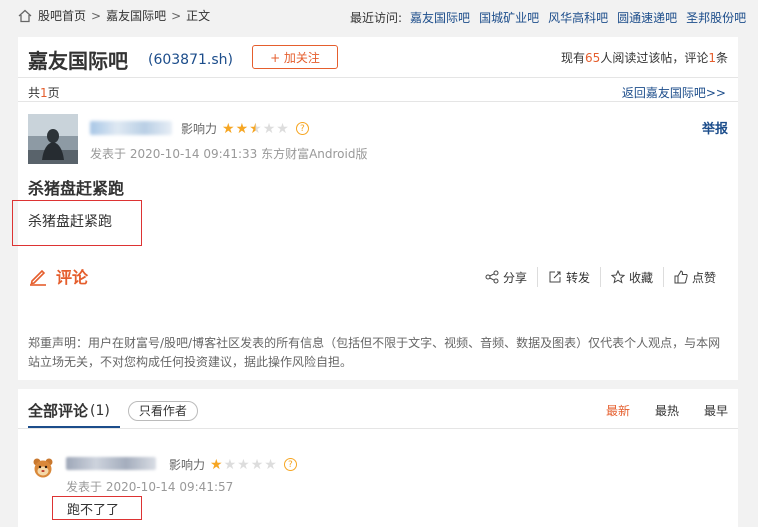 This screenshot has width=758, height=527. Describe the element at coordinates (654, 410) in the screenshot. I see `comment-sort-tabs: 最新 最热 最早` at that location.